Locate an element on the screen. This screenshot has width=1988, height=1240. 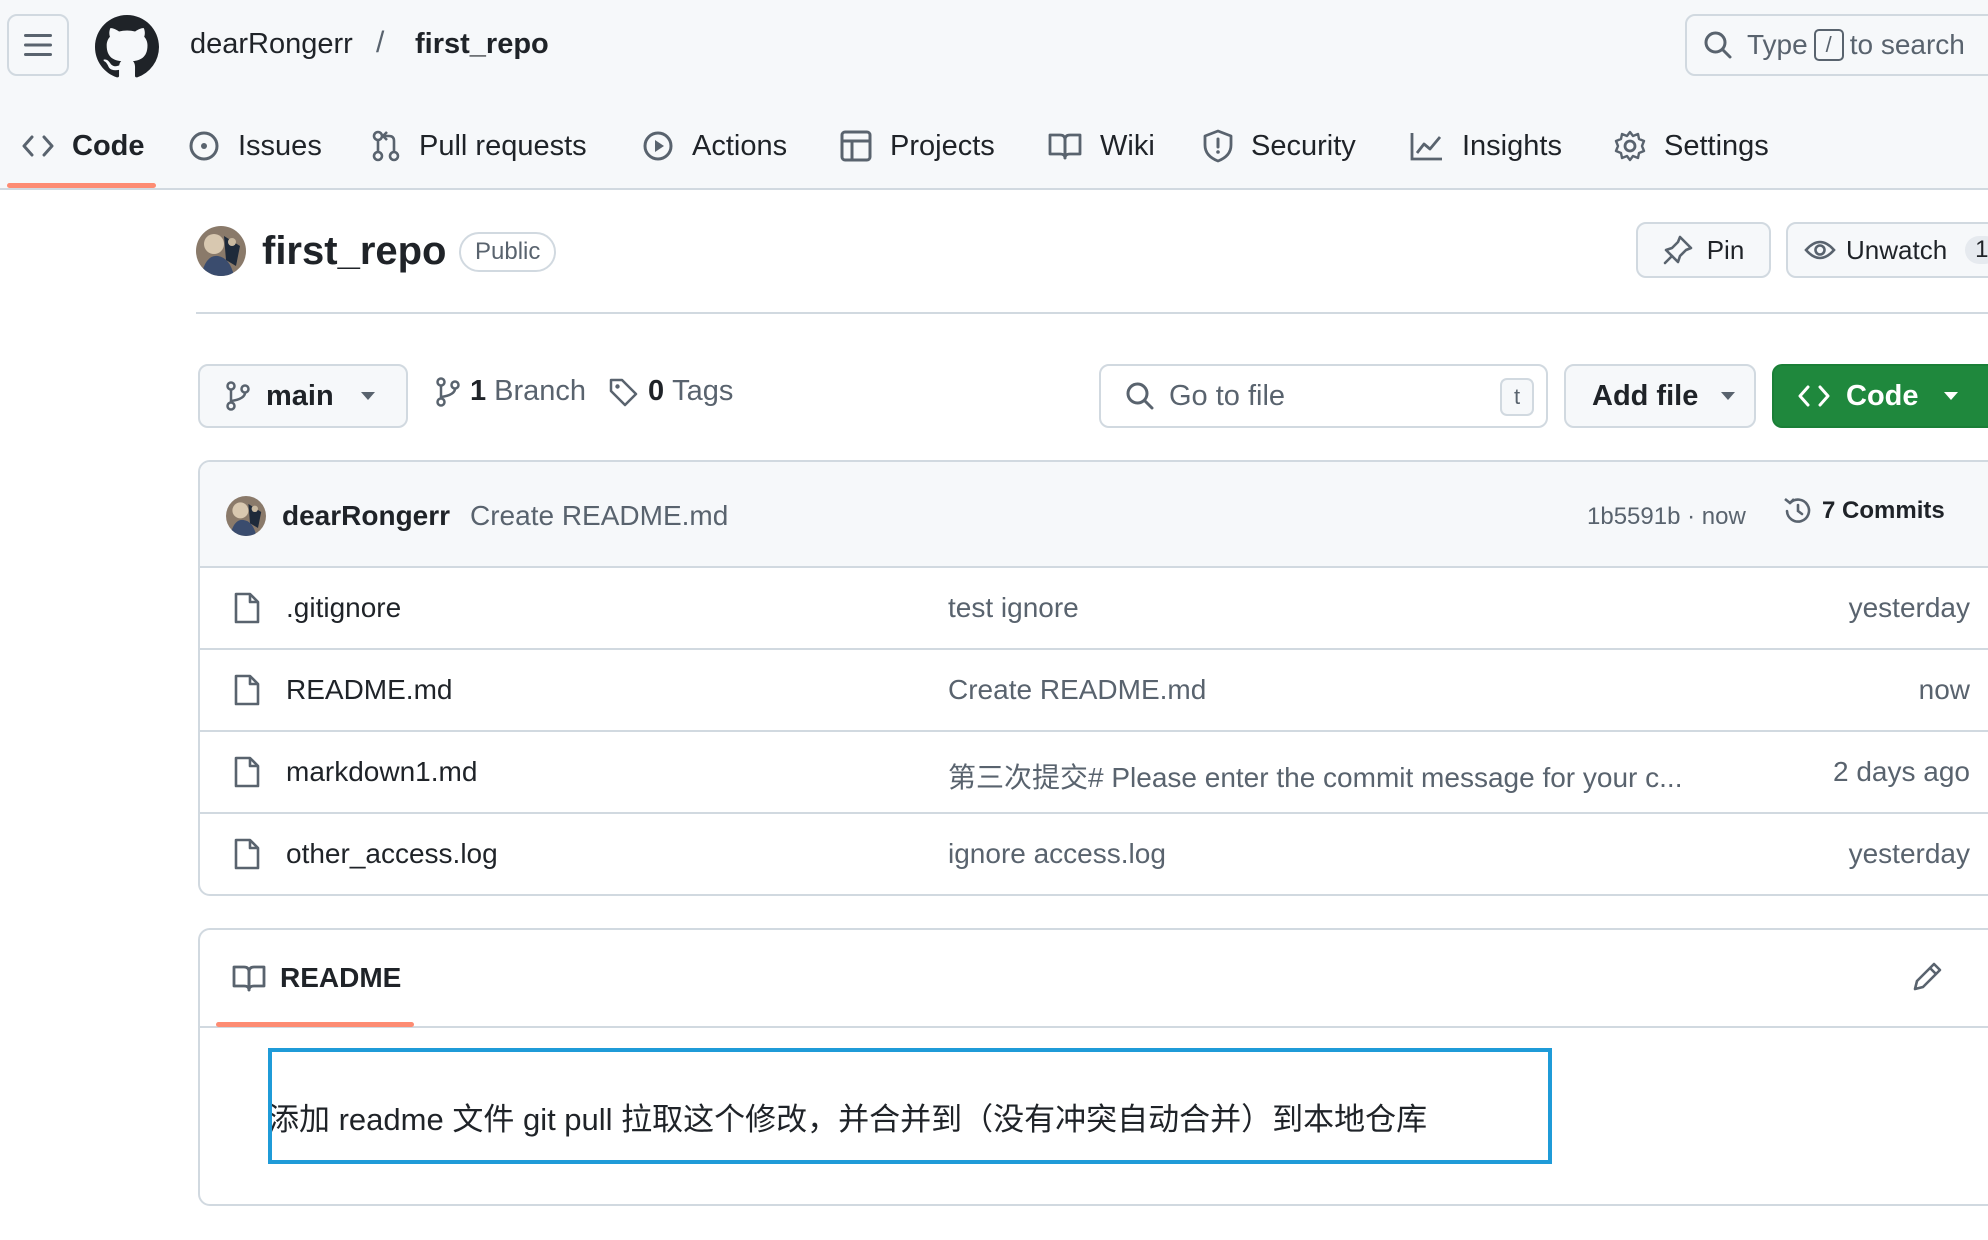
search-prefix-text: Type is located at coordinates (1777, 44).